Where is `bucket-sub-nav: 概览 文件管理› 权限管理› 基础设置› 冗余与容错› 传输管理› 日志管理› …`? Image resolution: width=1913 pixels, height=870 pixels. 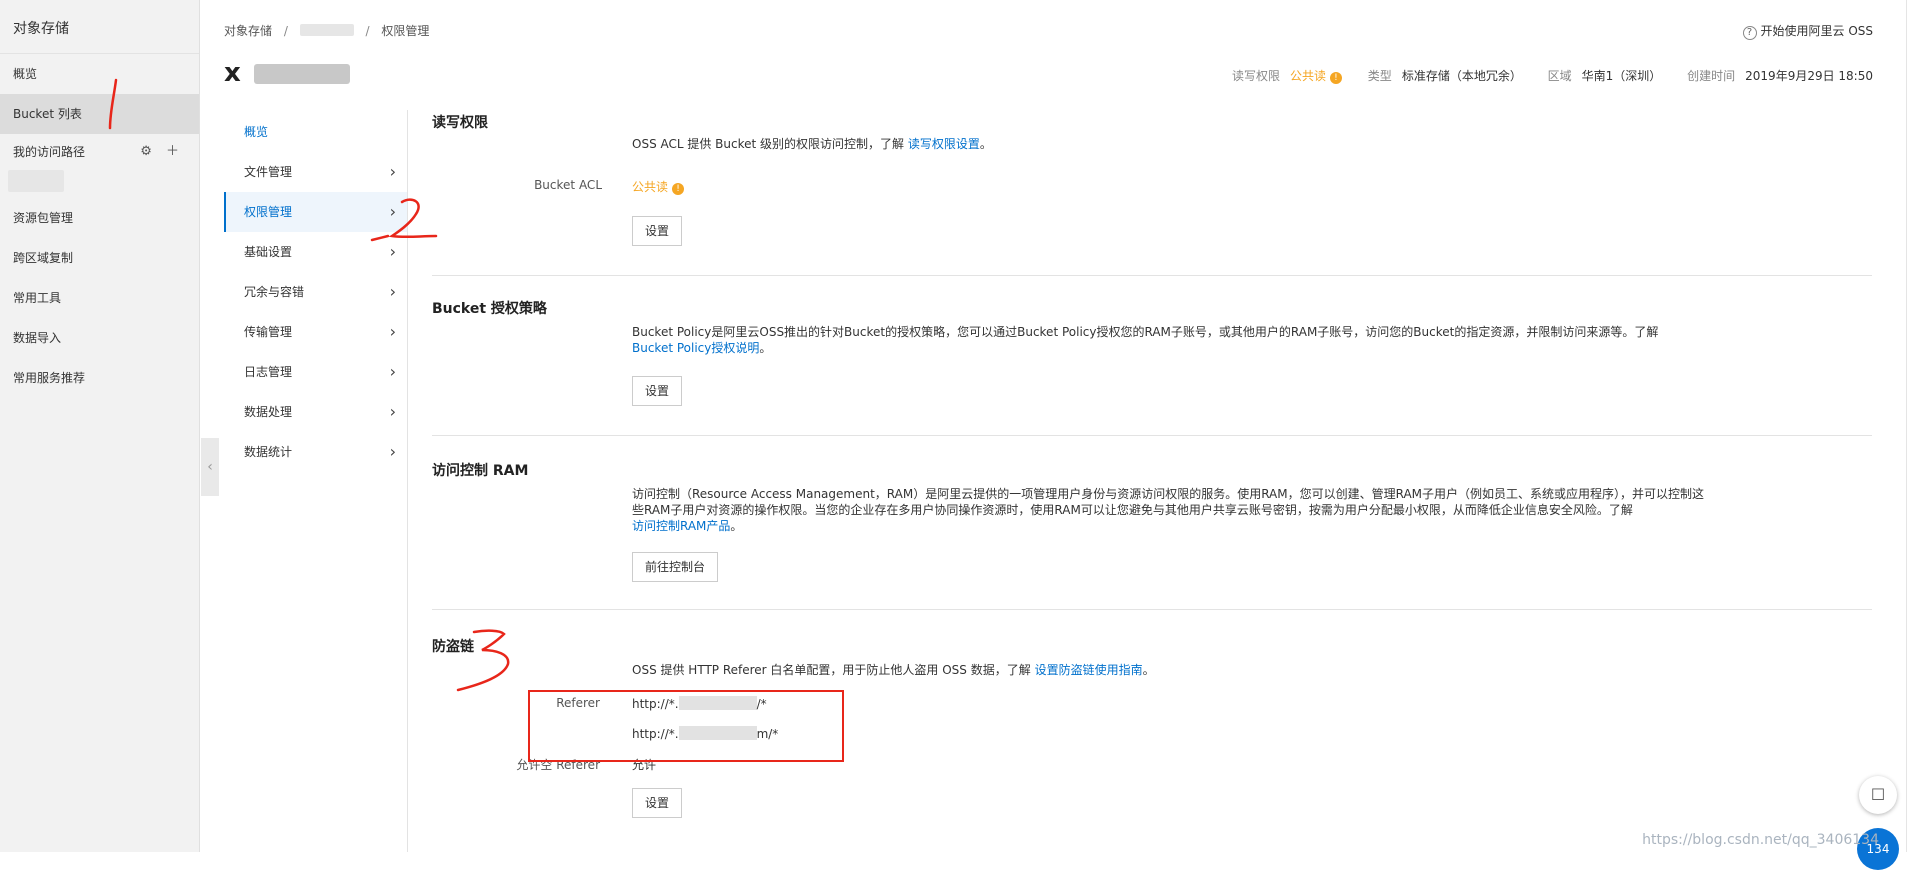 bucket-sub-nav: 概览 文件管理› 权限管理› 基础设置› 冗余与容错› 传输管理› 日志管理› … is located at coordinates (316, 292).